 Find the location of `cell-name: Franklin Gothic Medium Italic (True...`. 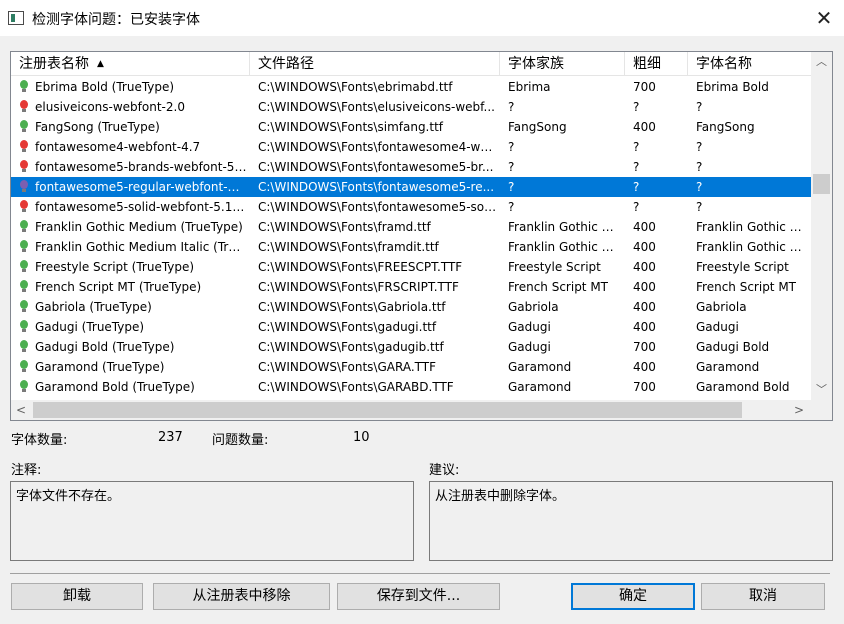

cell-name: Franklin Gothic Medium Italic (True... is located at coordinates (141, 247).